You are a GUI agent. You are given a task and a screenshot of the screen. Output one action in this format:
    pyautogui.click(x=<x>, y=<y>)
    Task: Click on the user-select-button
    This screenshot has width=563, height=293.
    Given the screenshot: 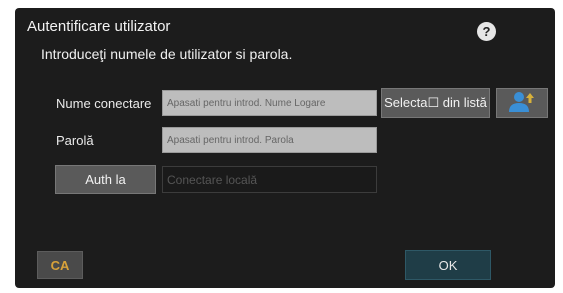 What is the action you would take?
    pyautogui.click(x=522, y=103)
    